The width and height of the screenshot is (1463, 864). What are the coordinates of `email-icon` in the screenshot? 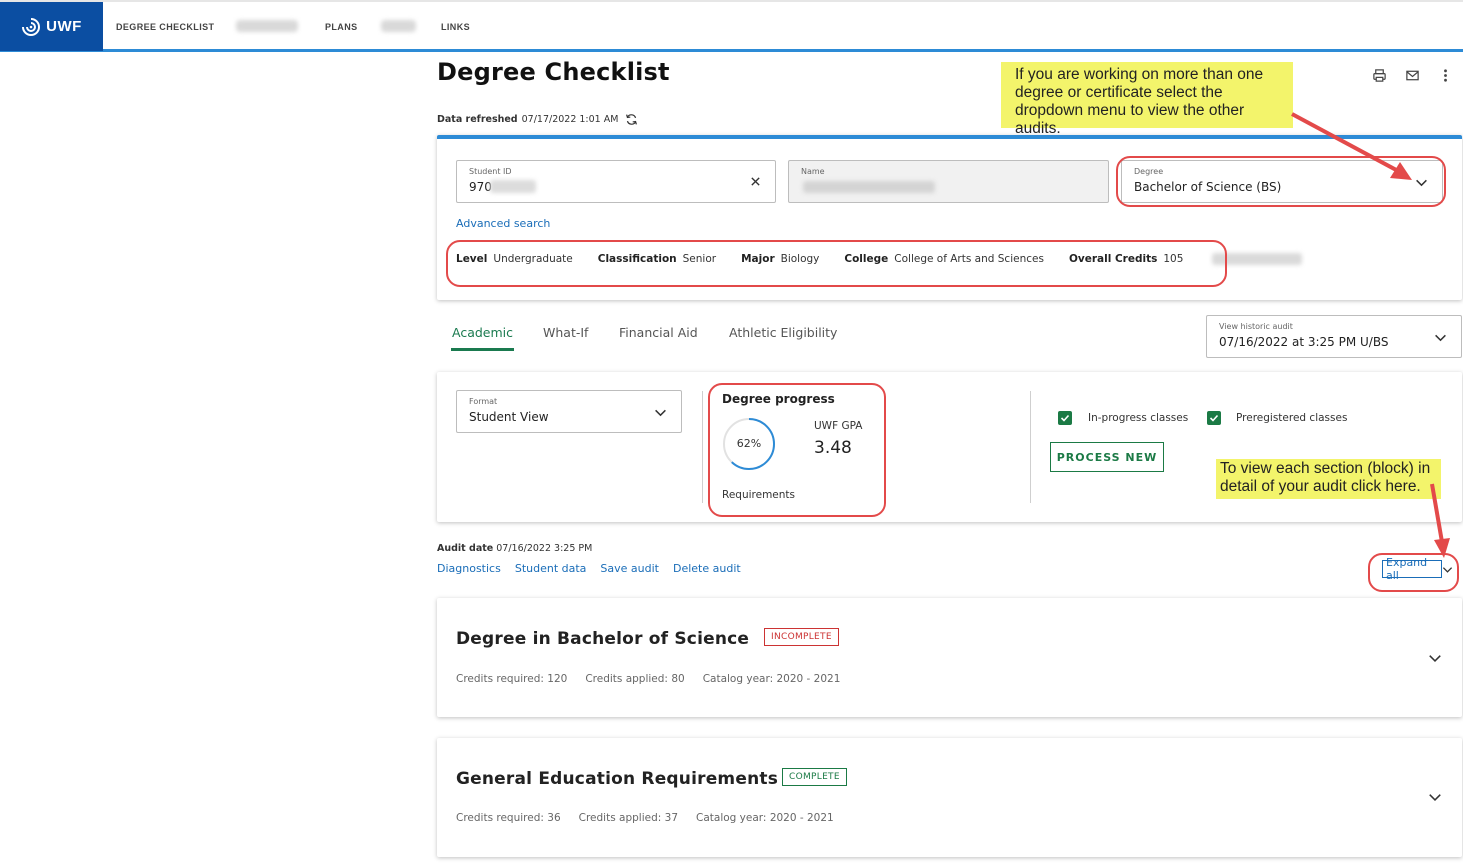 It's located at (1412, 75).